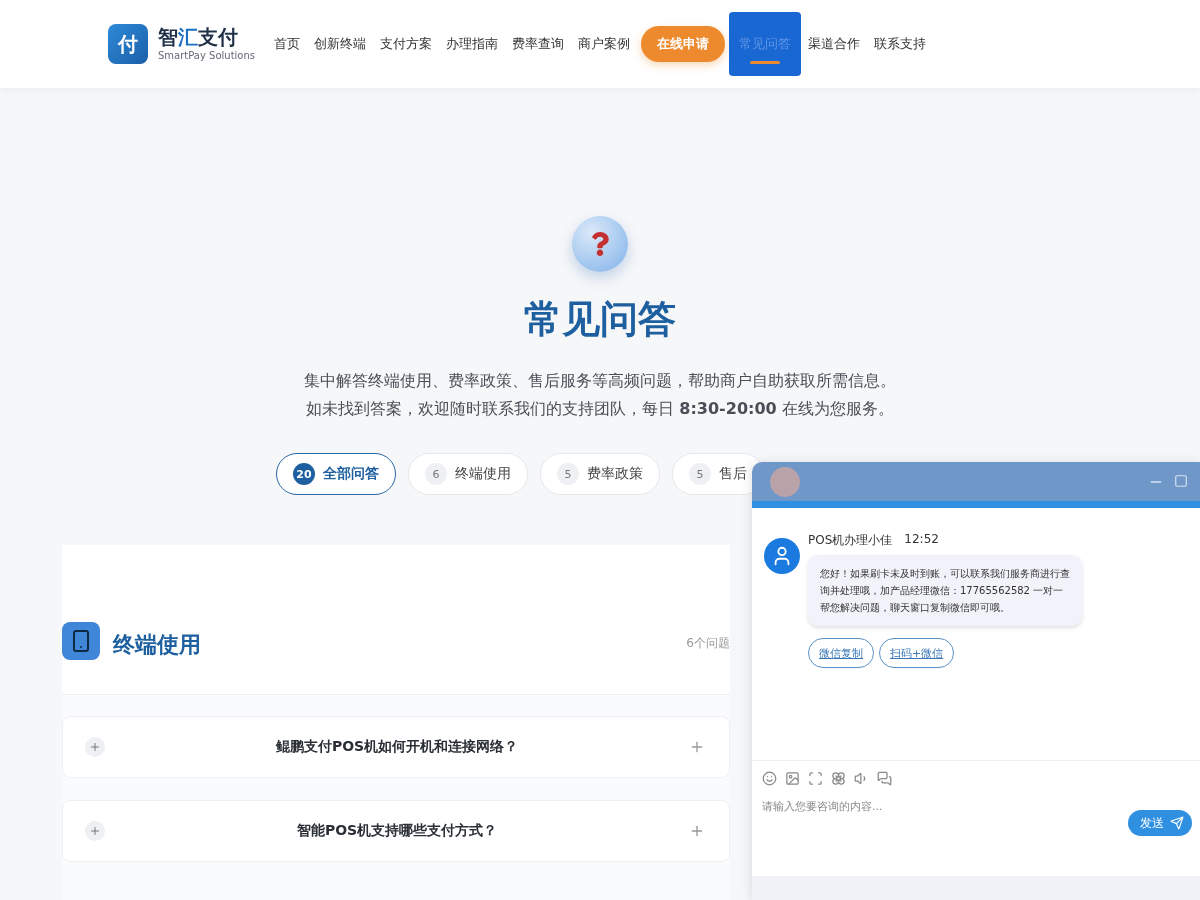 The width and height of the screenshot is (1200, 900). I want to click on chat-bubbles-icon, so click(884, 778).